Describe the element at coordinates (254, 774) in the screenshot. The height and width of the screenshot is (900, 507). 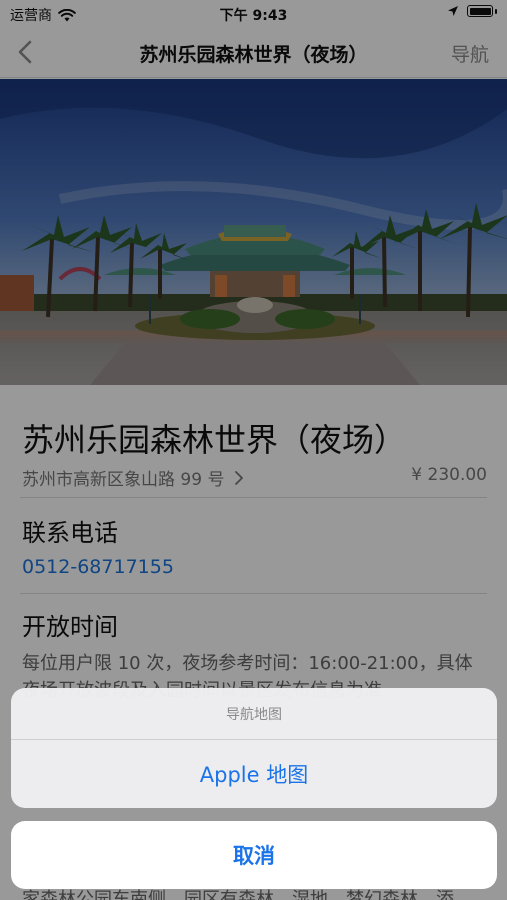
I see `apple-maps-option: Apple 地图` at that location.